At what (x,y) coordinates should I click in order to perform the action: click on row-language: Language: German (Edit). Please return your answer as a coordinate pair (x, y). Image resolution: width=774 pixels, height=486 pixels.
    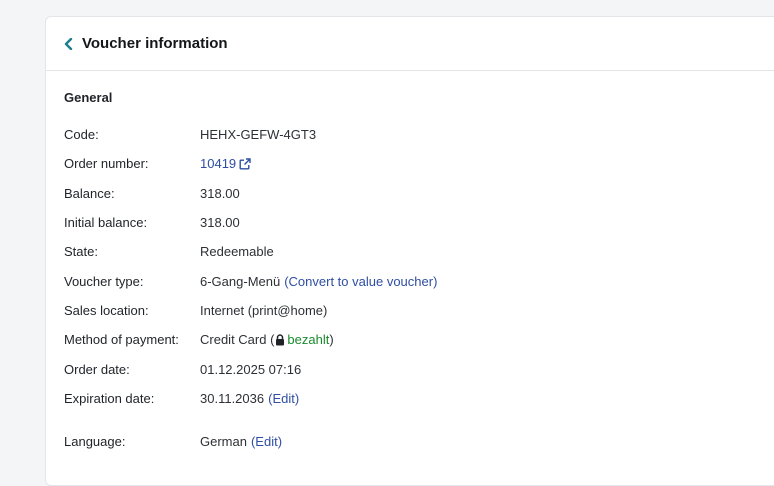
    Looking at the image, I should click on (419, 441).